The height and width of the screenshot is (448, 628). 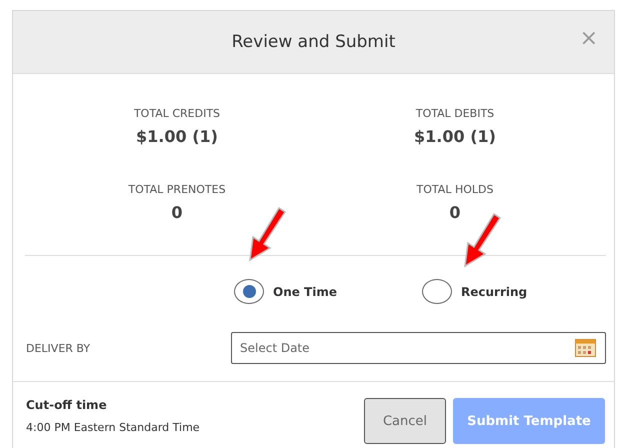 What do you see at coordinates (455, 114) in the screenshot?
I see `total-label: TOTAL DEBITS` at bounding box center [455, 114].